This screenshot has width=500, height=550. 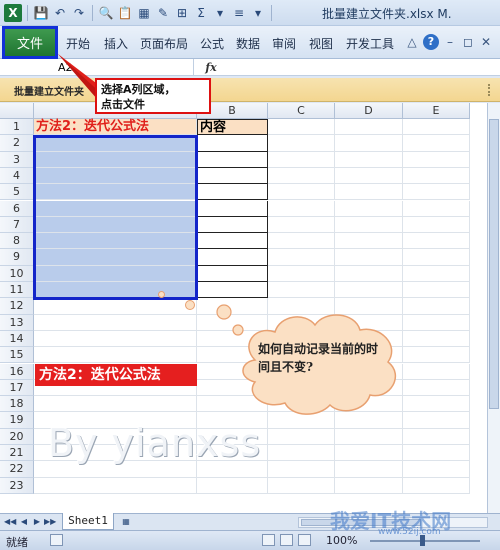 What do you see at coordinates (301, 485) in the screenshot?
I see `cell-c23` at bounding box center [301, 485].